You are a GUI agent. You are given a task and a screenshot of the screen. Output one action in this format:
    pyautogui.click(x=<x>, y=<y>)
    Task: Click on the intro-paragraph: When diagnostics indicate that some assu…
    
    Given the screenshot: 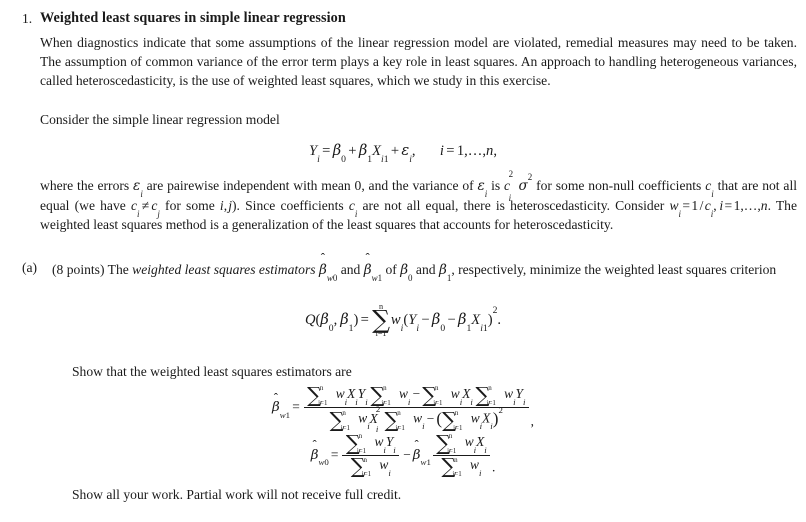 What is the action you would take?
    pyautogui.click(x=418, y=62)
    